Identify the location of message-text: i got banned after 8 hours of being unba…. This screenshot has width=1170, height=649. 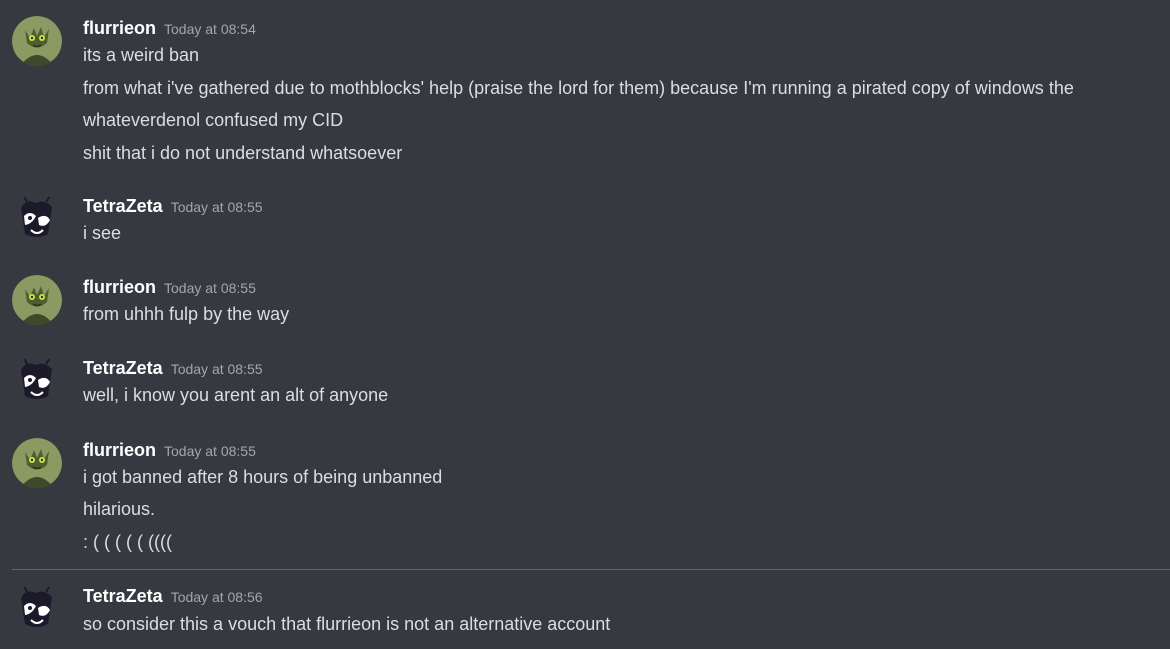
(263, 477).